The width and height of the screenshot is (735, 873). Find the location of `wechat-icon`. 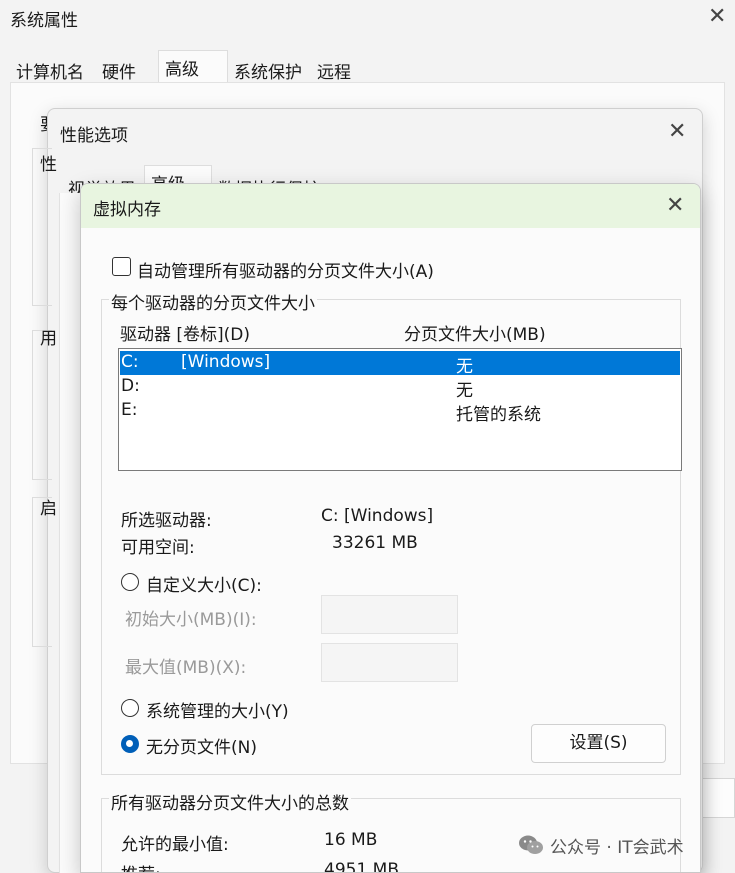

wechat-icon is located at coordinates (531, 844).